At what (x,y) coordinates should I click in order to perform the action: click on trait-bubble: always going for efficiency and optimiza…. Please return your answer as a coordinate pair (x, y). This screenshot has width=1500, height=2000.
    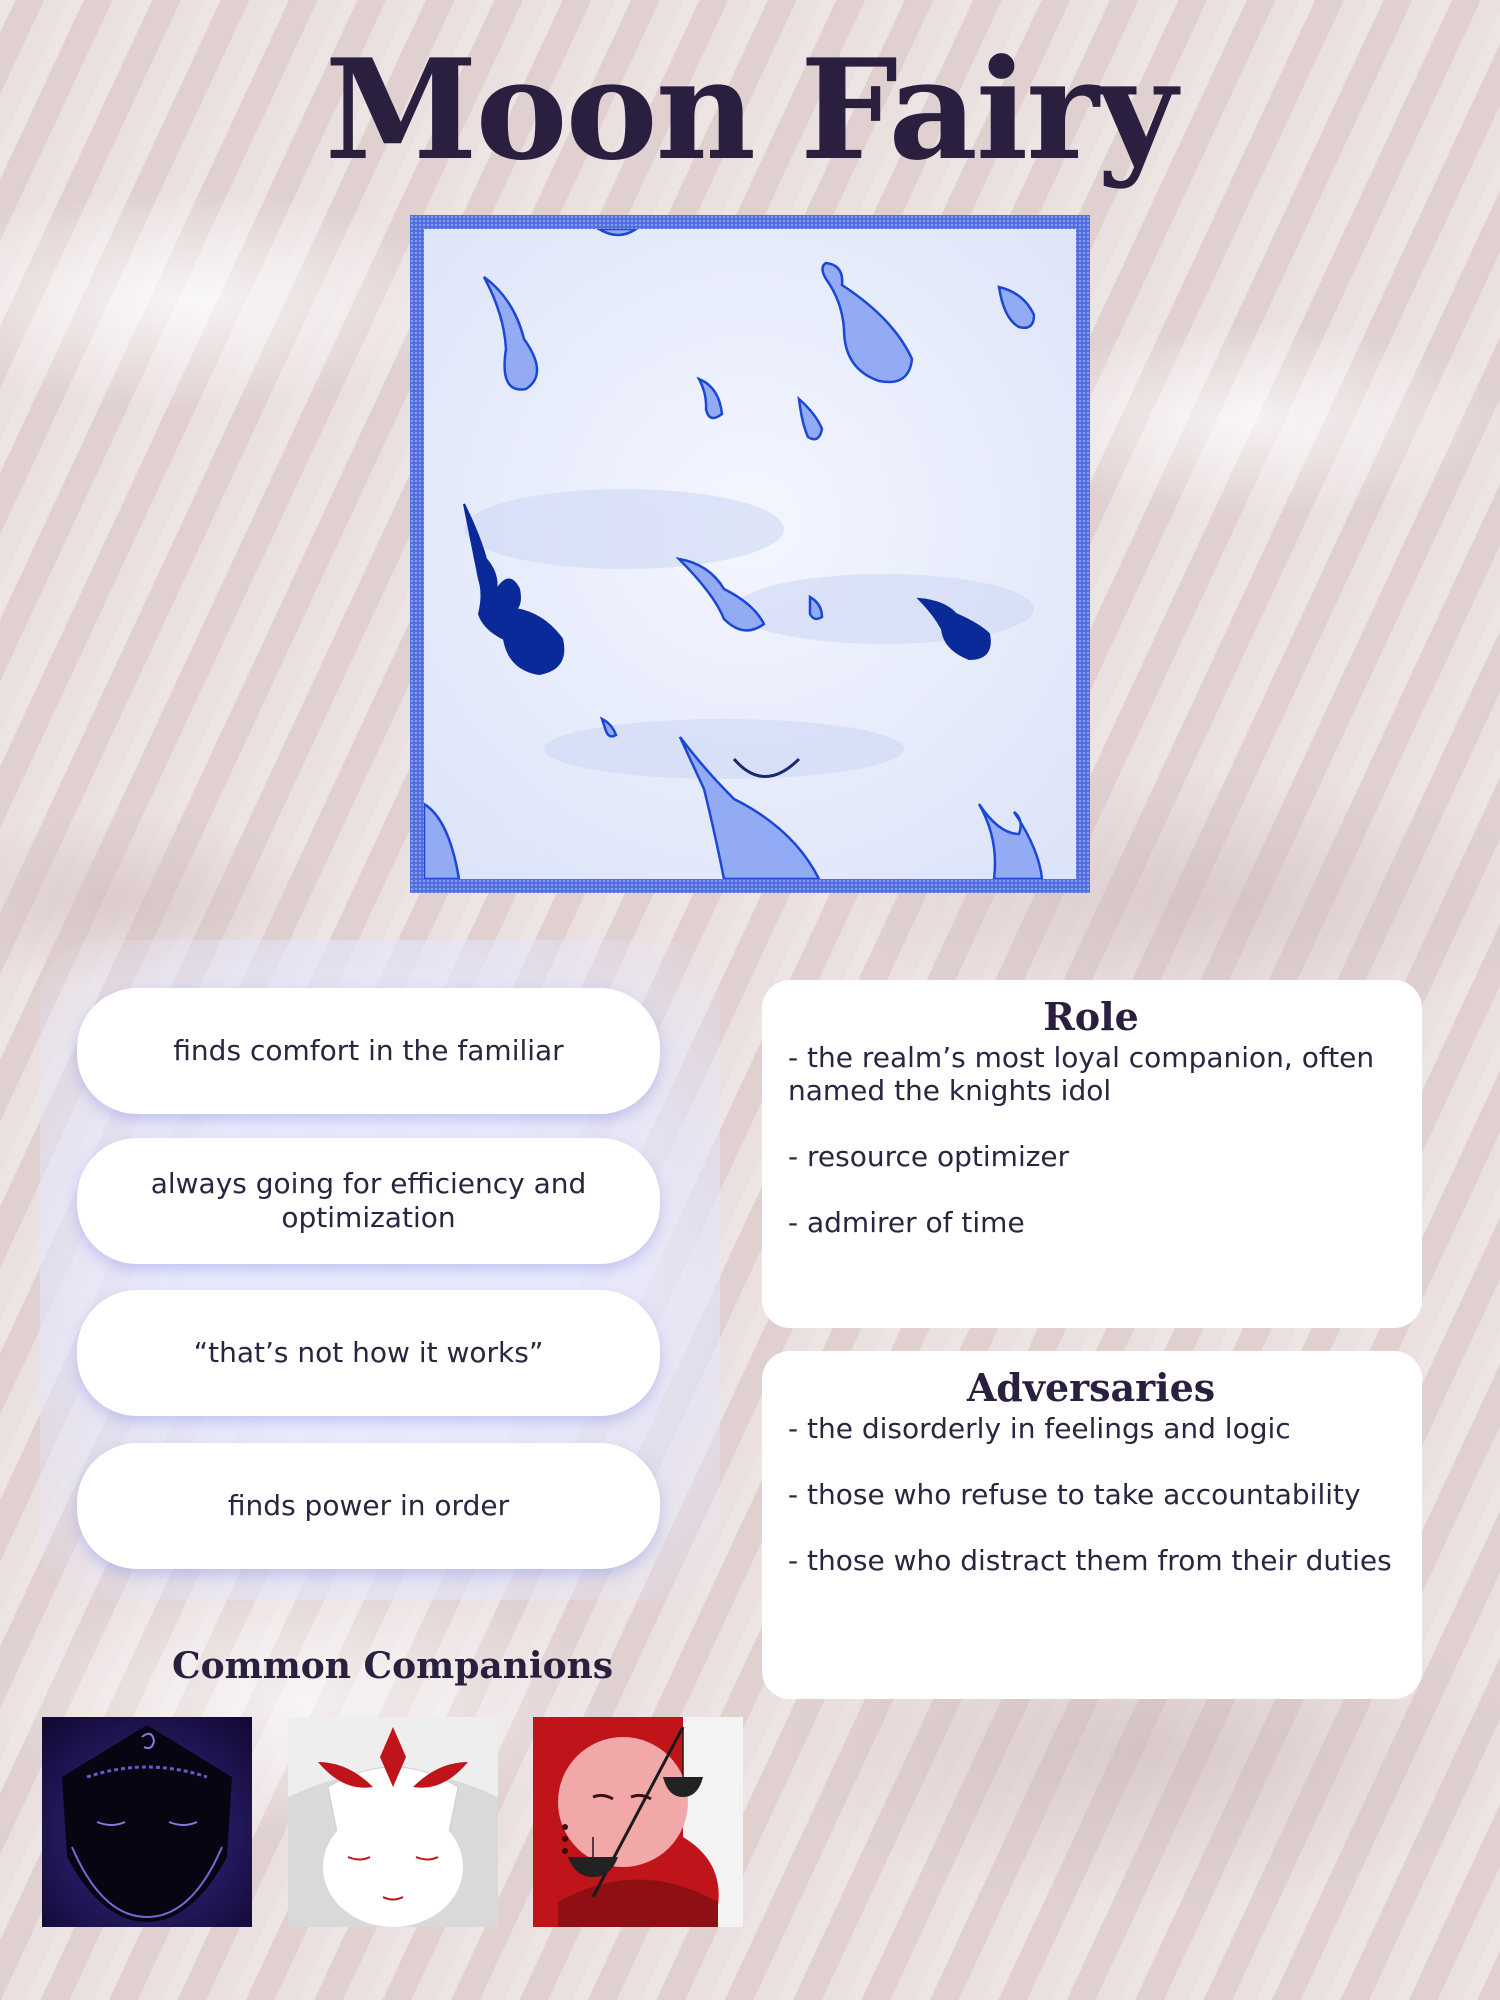
    Looking at the image, I should click on (368, 1201).